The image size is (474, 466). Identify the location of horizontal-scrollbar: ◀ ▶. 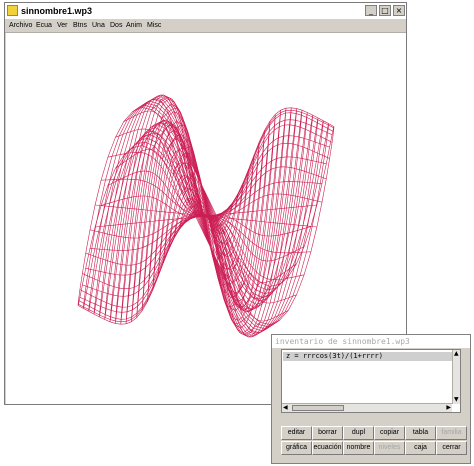
(367, 407).